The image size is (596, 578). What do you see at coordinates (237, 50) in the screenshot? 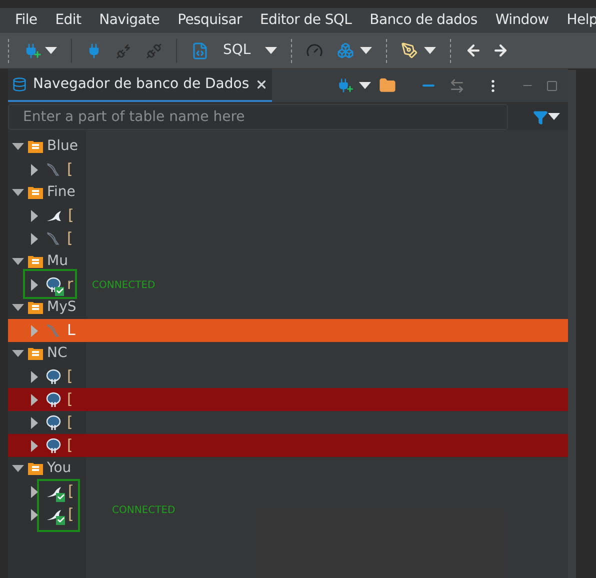
I see `sql-editor-button: SQL` at bounding box center [237, 50].